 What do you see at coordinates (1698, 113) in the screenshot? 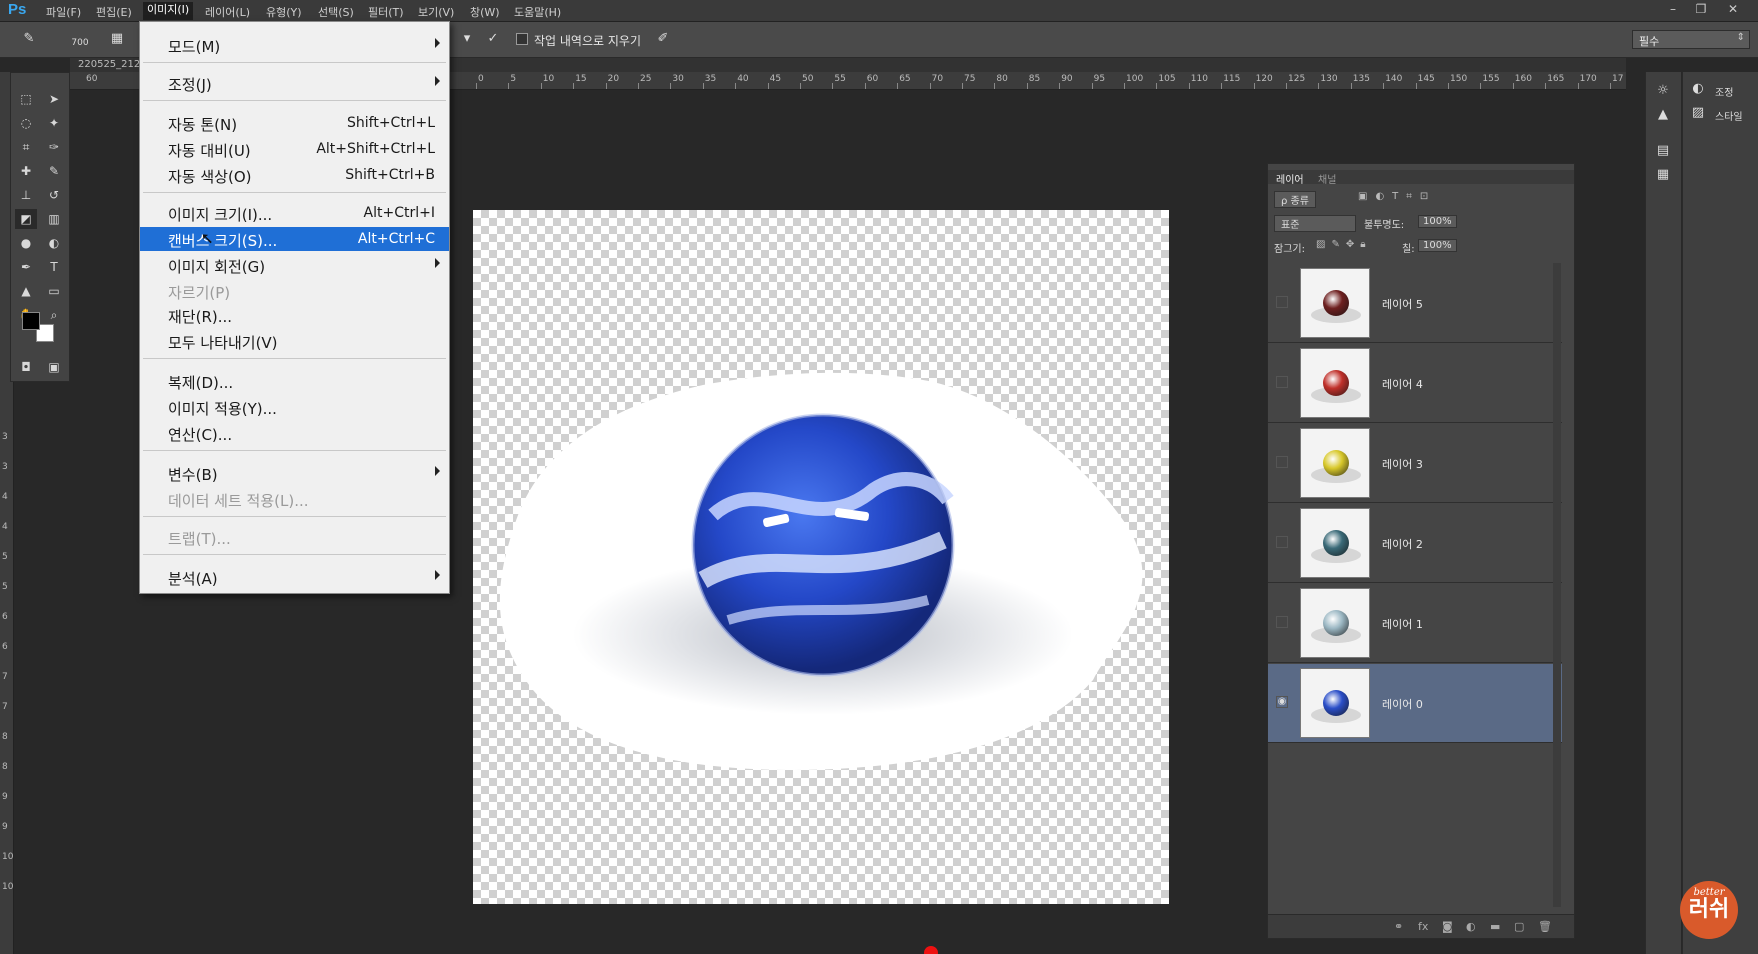
I see `styles-icon: ▨` at bounding box center [1698, 113].